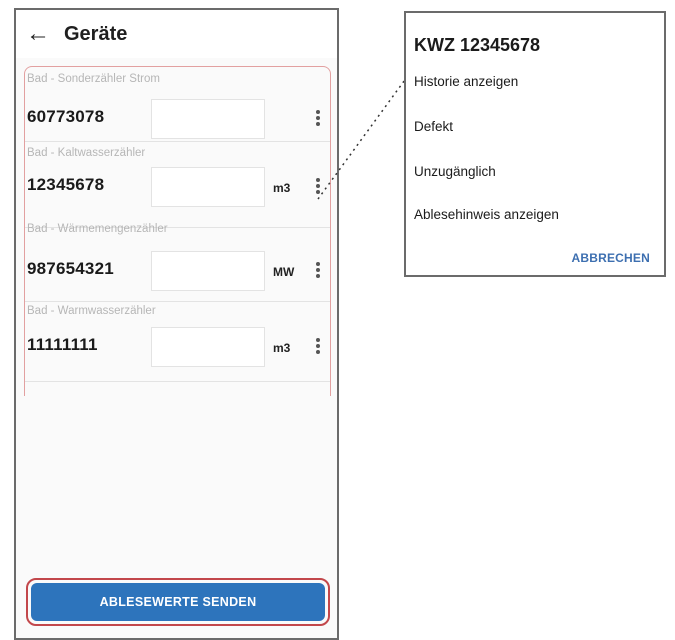 This screenshot has width=675, height=640. Describe the element at coordinates (97, 229) in the screenshot. I see `device-label: Bad - Wärmemengenzähler` at that location.